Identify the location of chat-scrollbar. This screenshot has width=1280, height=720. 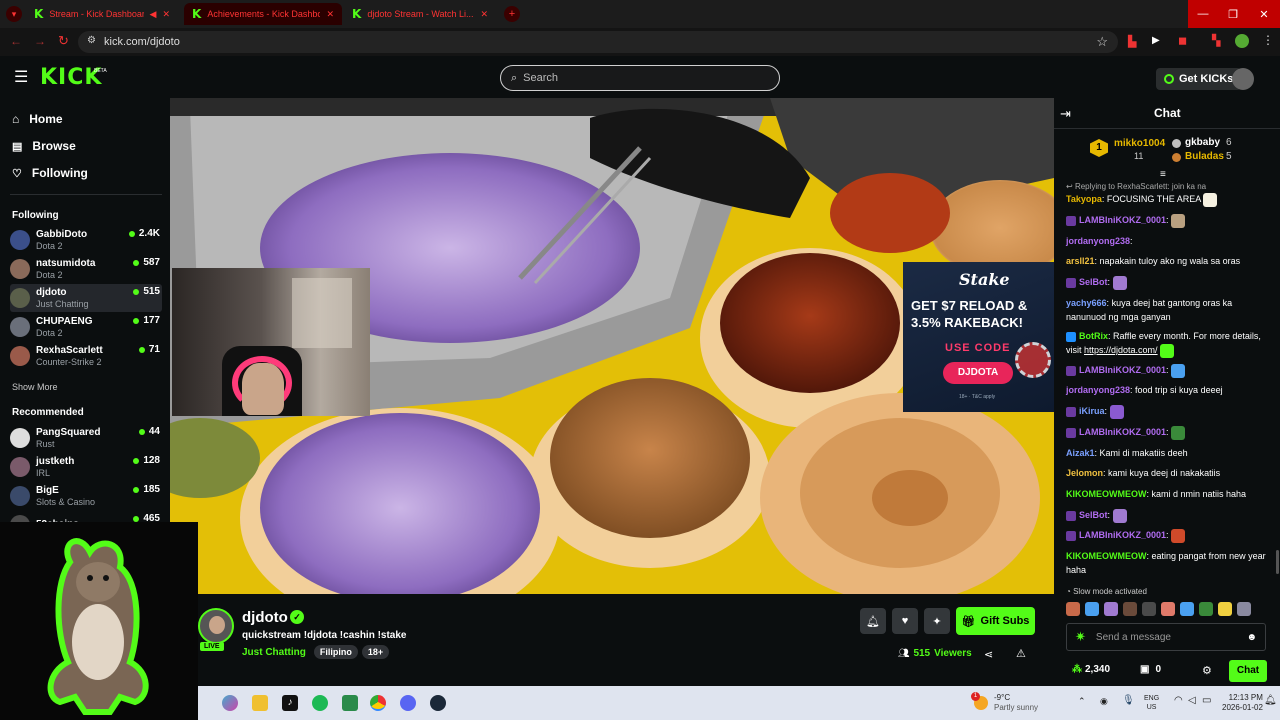
(1277, 562).